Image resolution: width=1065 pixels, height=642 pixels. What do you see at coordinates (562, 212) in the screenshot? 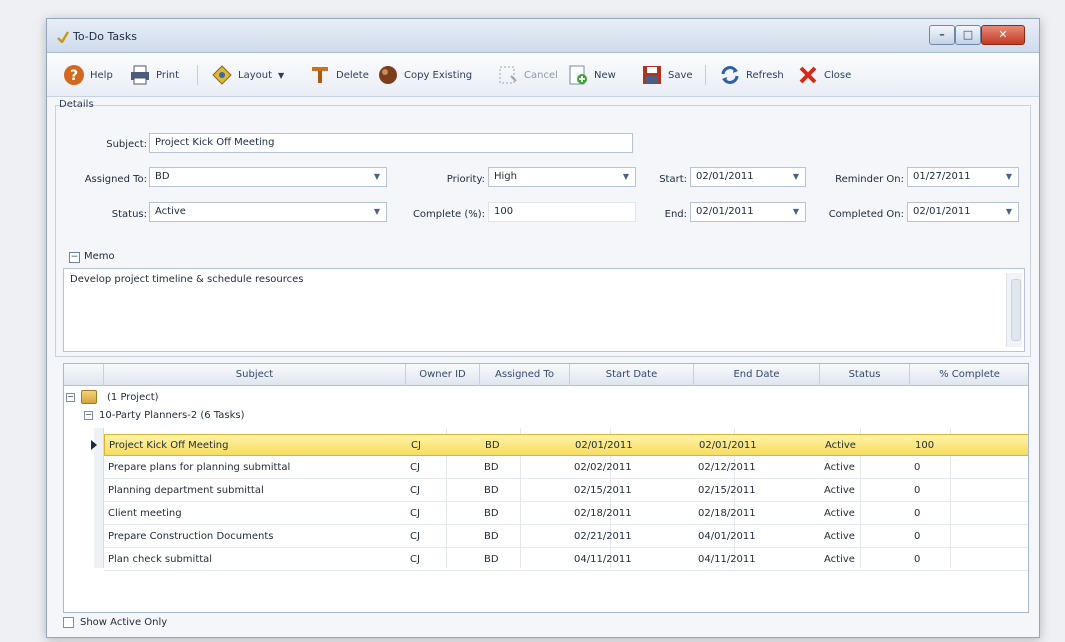
I see `complete-input: 100` at bounding box center [562, 212].